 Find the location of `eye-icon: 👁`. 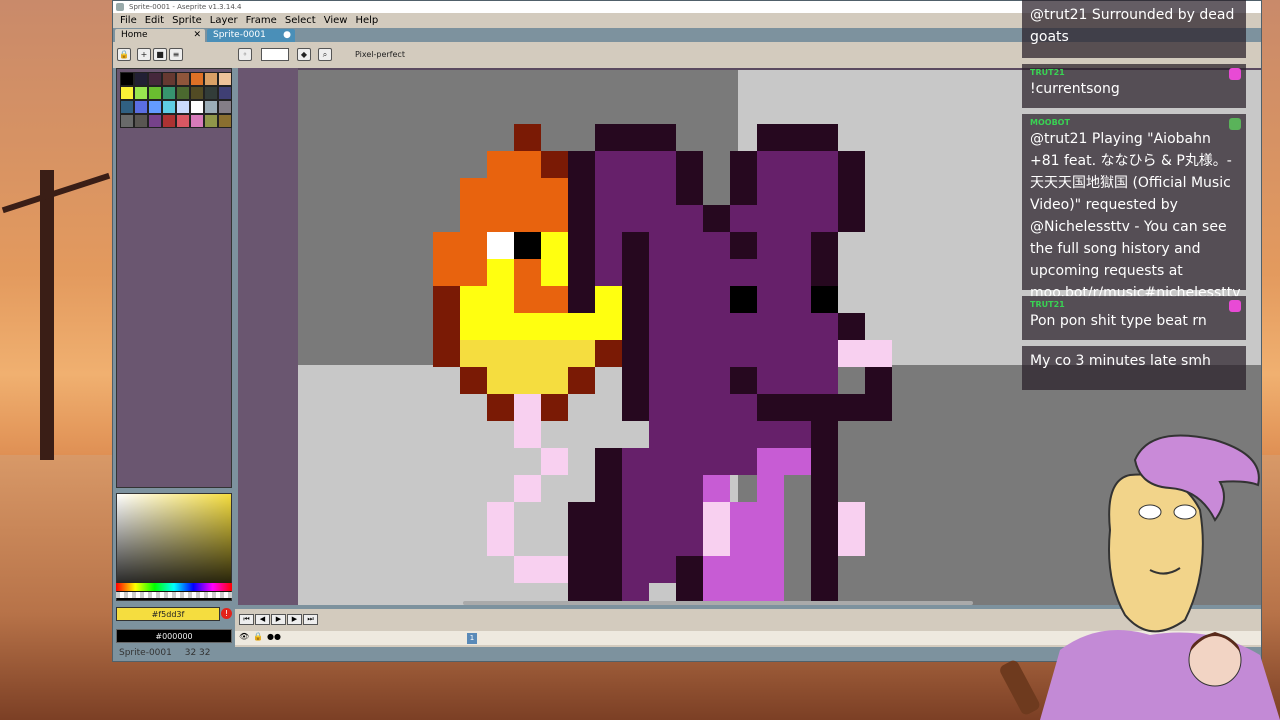

eye-icon: 👁 is located at coordinates (244, 636).